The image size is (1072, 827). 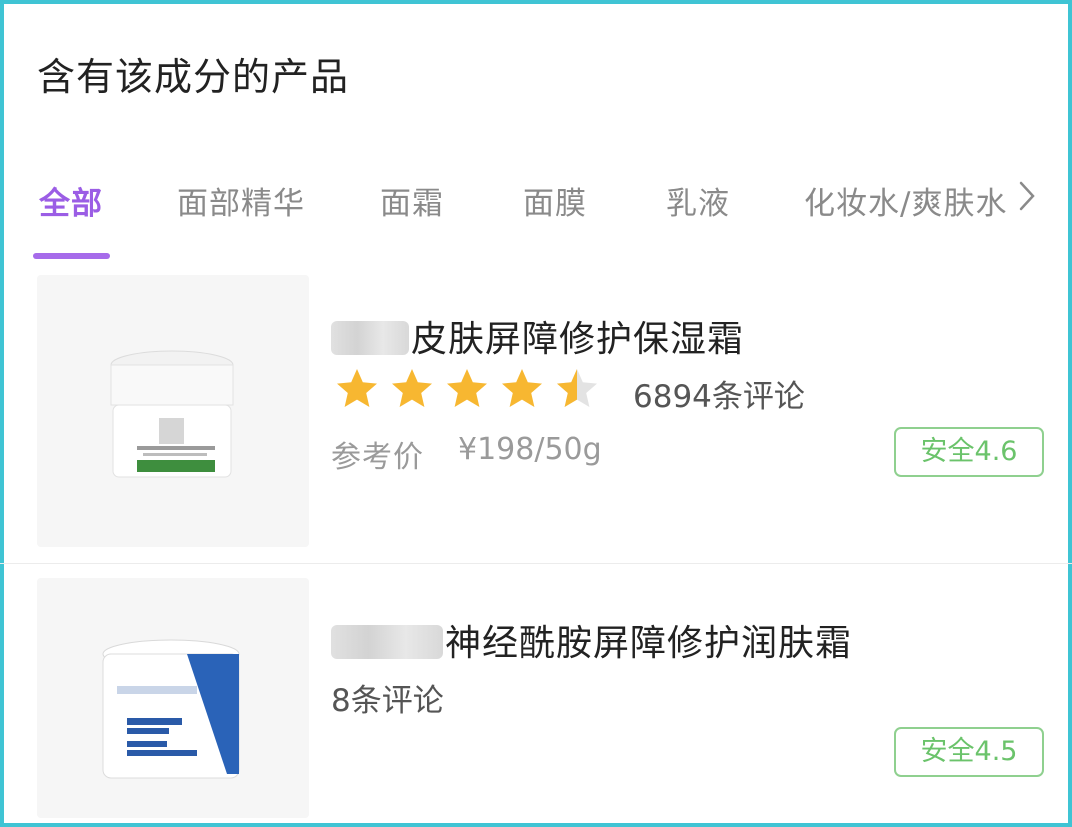 What do you see at coordinates (530, 449) in the screenshot?
I see `price-value: ¥198/50g` at bounding box center [530, 449].